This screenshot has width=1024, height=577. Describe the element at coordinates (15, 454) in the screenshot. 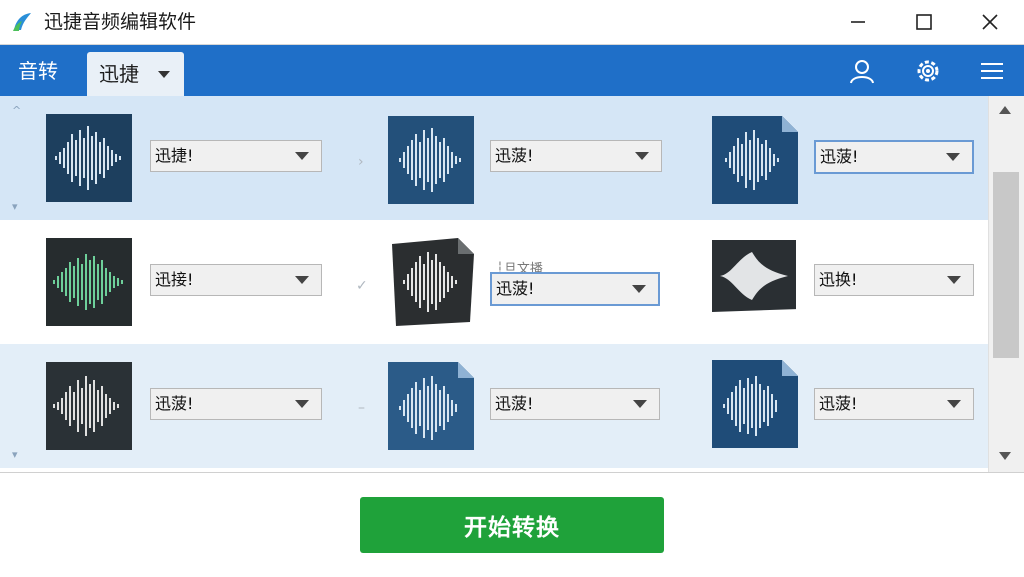

I see `filter-icon: ▾` at that location.